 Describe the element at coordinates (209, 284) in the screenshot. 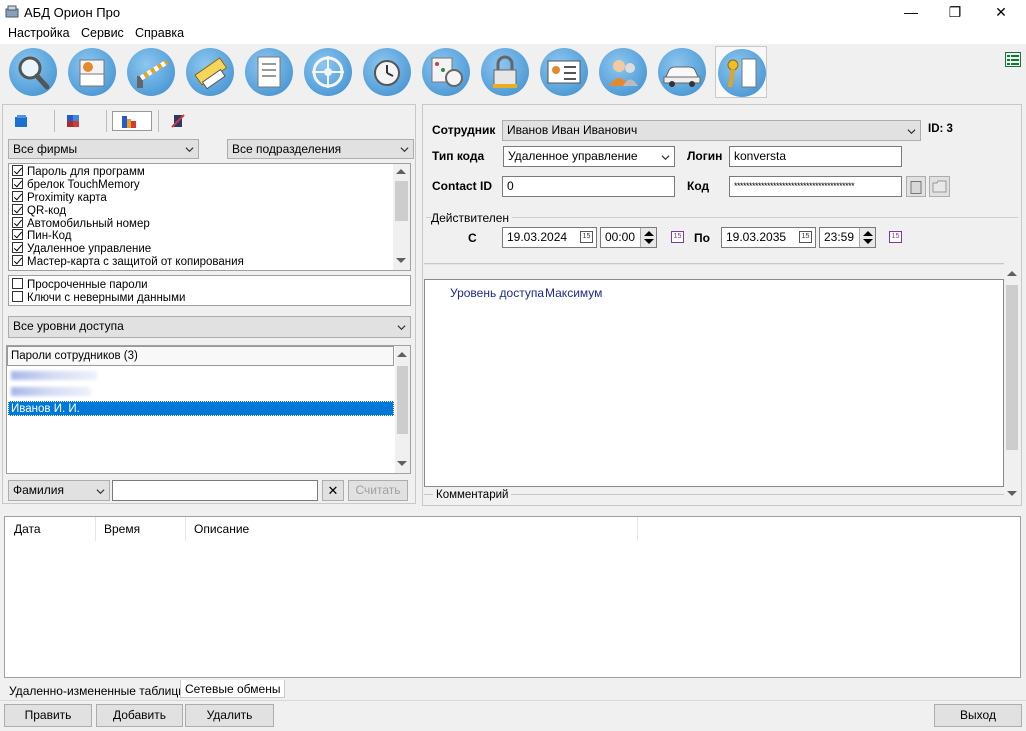

I see `checkbox-row: Просроченные пароли` at that location.